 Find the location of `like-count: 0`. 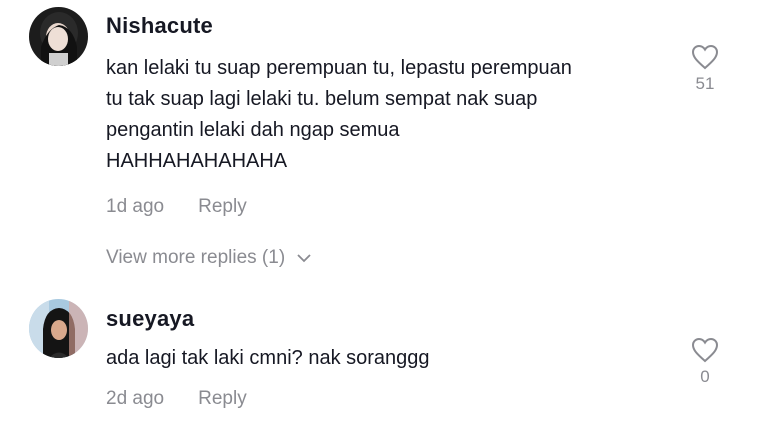

like-count: 0 is located at coordinates (705, 376).